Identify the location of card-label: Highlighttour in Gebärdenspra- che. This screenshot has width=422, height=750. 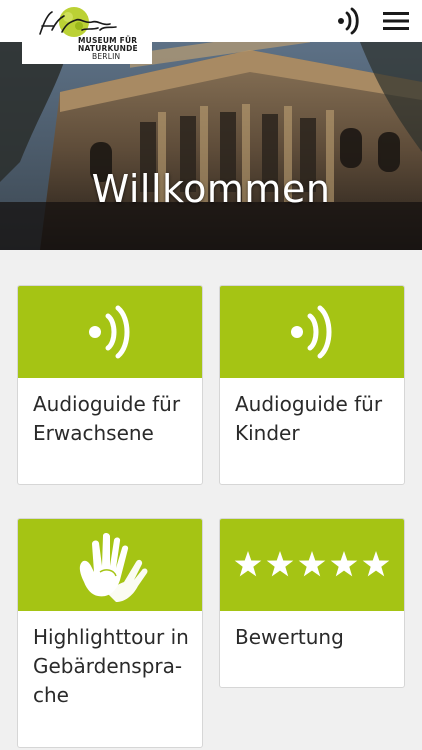
(112, 666).